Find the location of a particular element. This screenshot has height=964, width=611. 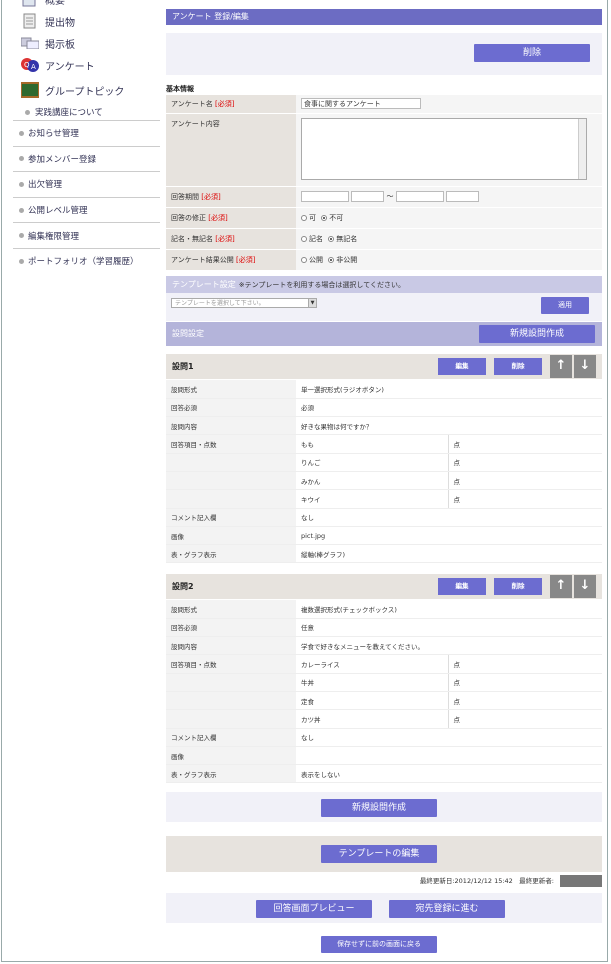

back-without-saving-button: 保存せずに前の画面に戻る is located at coordinates (379, 944).